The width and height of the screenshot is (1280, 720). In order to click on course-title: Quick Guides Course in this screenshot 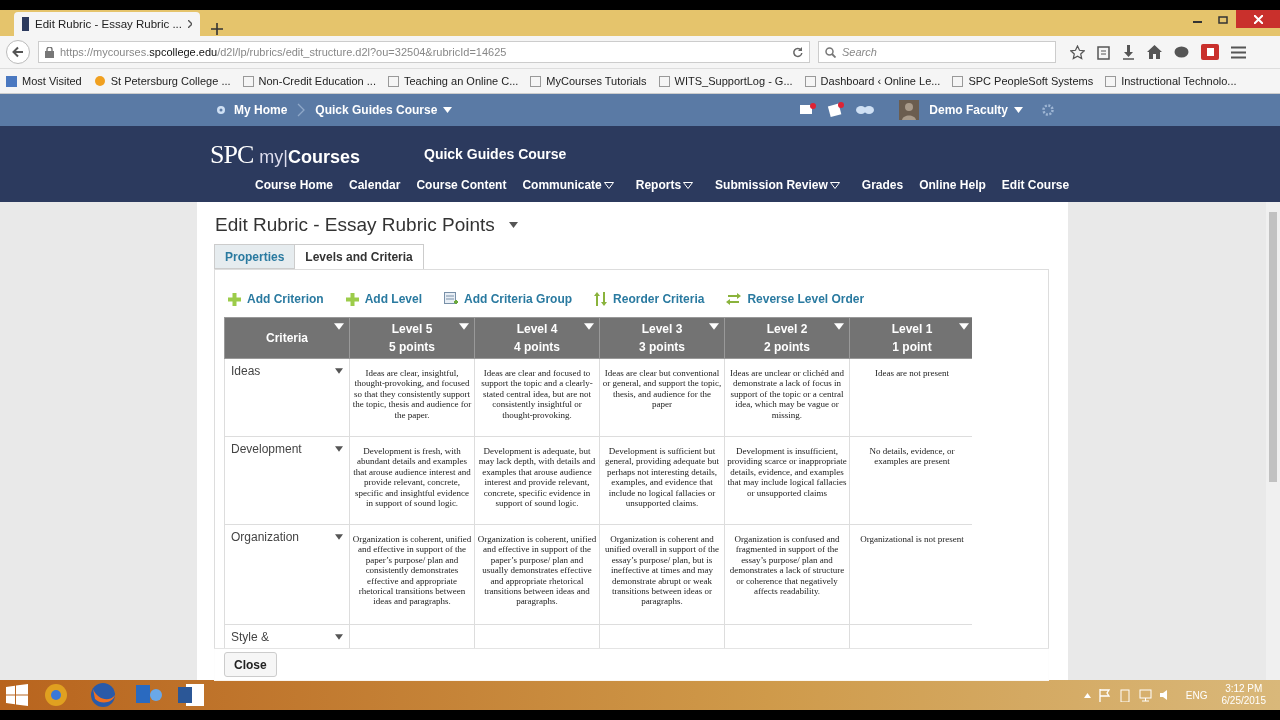, I will do `click(495, 154)`.